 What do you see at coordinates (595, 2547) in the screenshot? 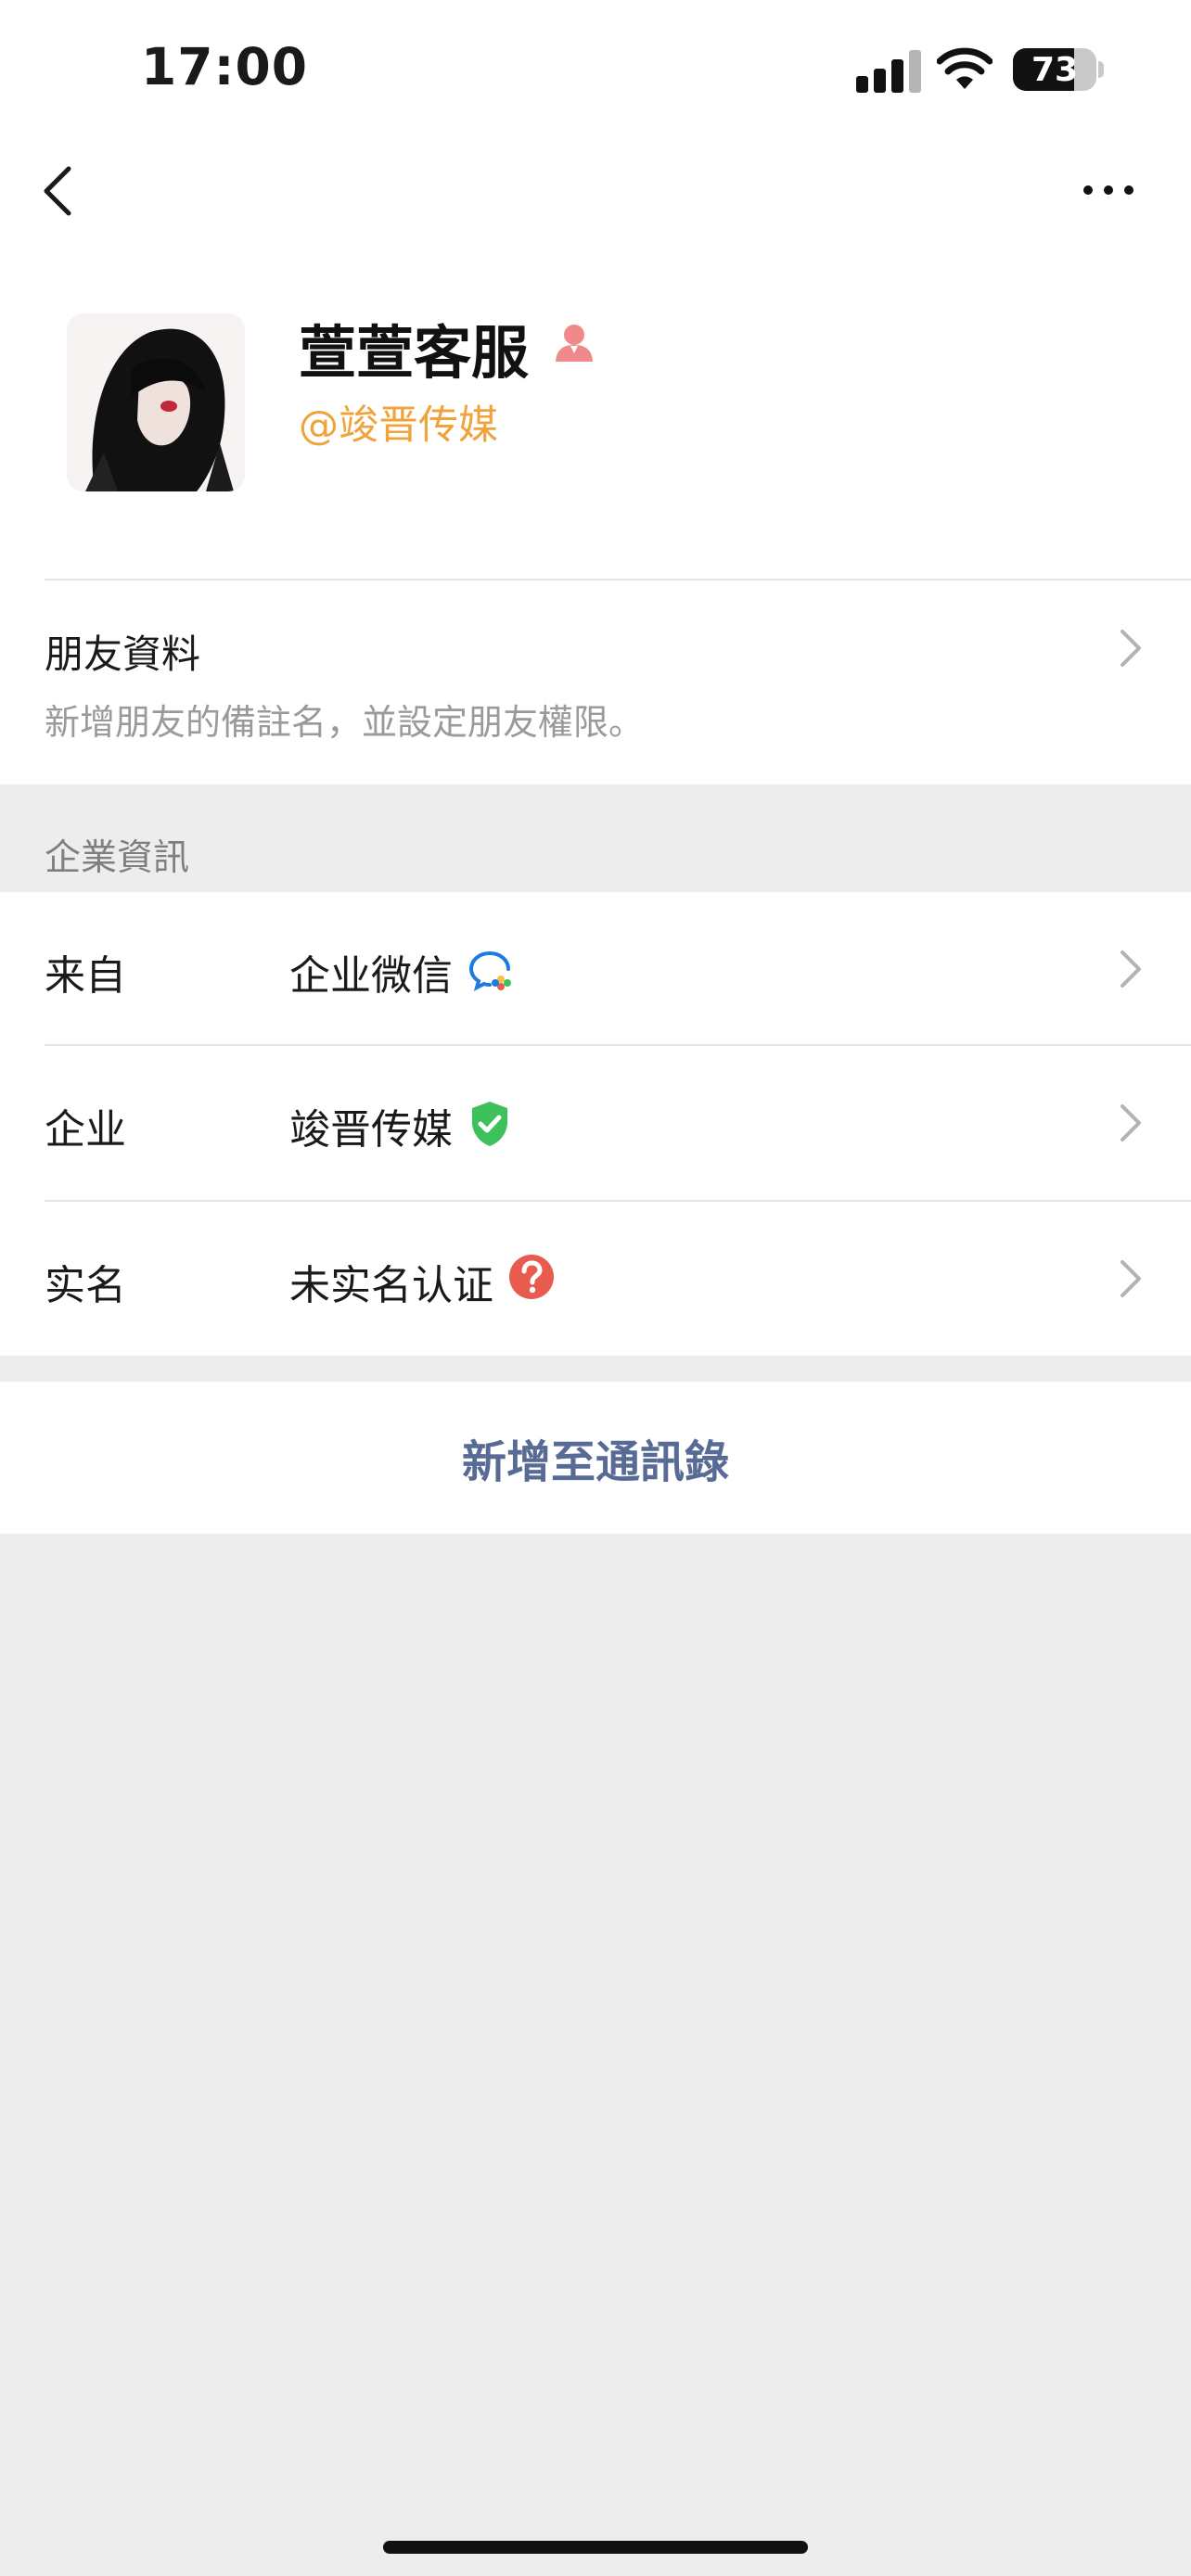
I see `home-indicator` at bounding box center [595, 2547].